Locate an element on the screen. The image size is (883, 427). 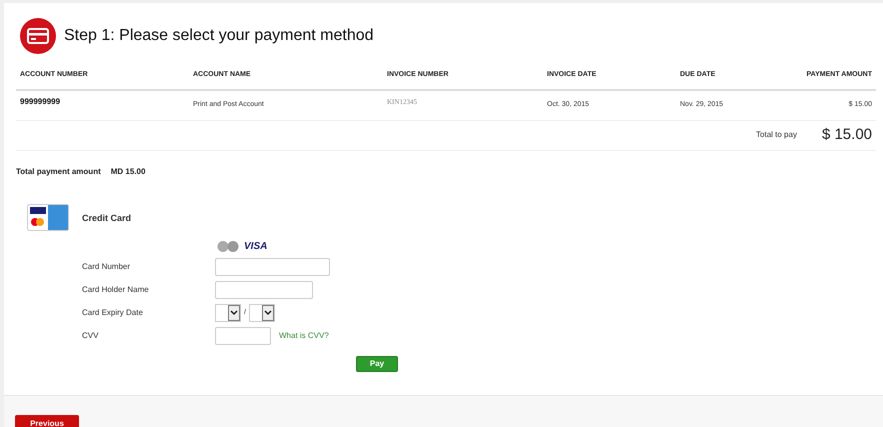
field-label: Card Holder Name is located at coordinates (116, 290).